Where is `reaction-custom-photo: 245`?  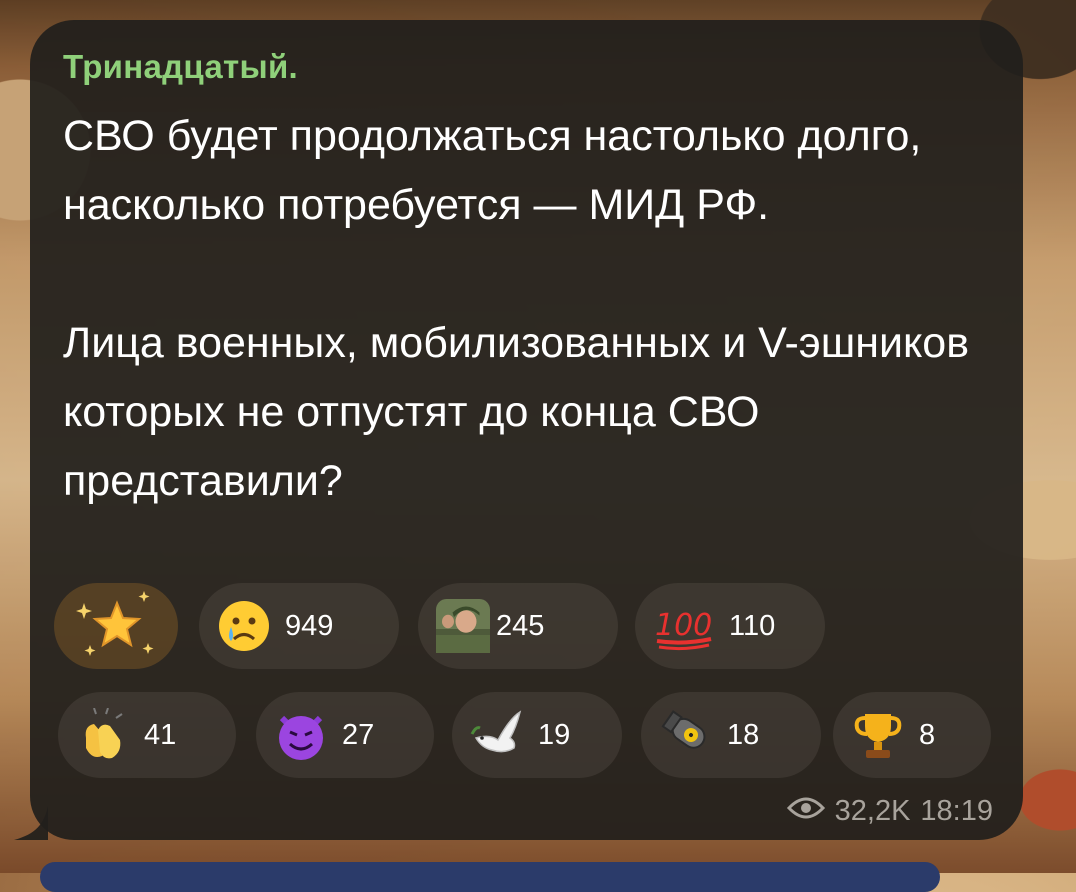 reaction-custom-photo: 245 is located at coordinates (518, 626).